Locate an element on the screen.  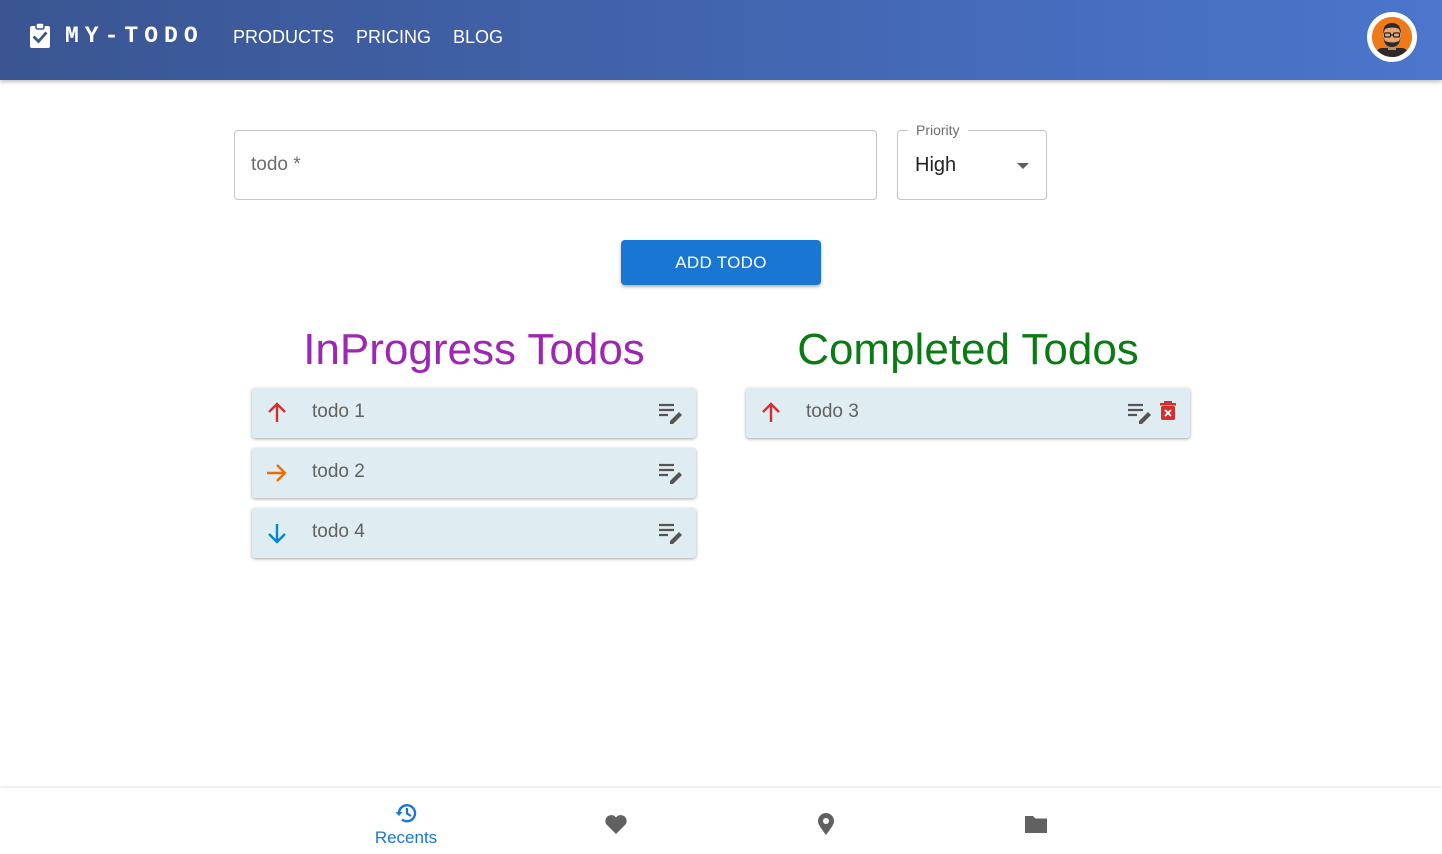
todo-text: todo 3 is located at coordinates (832, 411).